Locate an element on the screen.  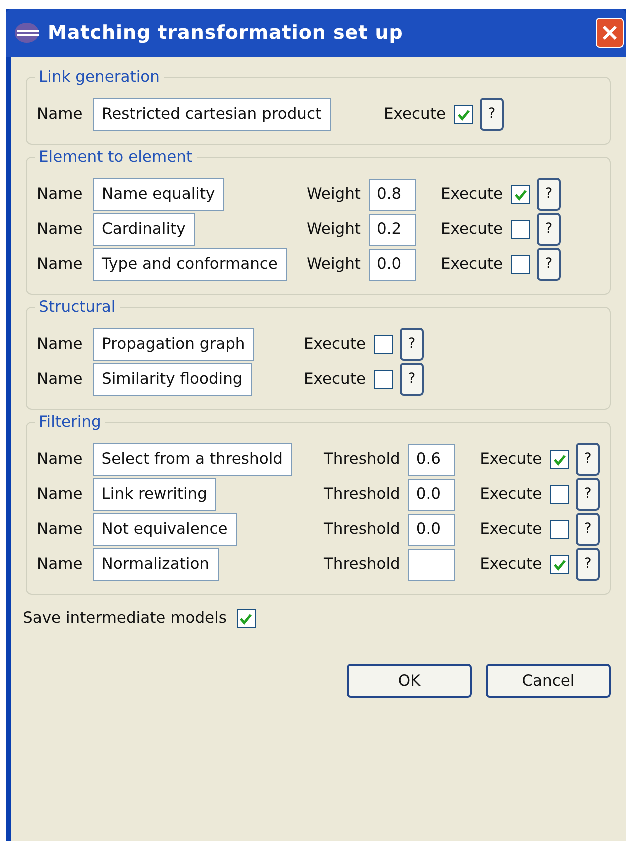
param-field: 0.2 is located at coordinates (392, 230).